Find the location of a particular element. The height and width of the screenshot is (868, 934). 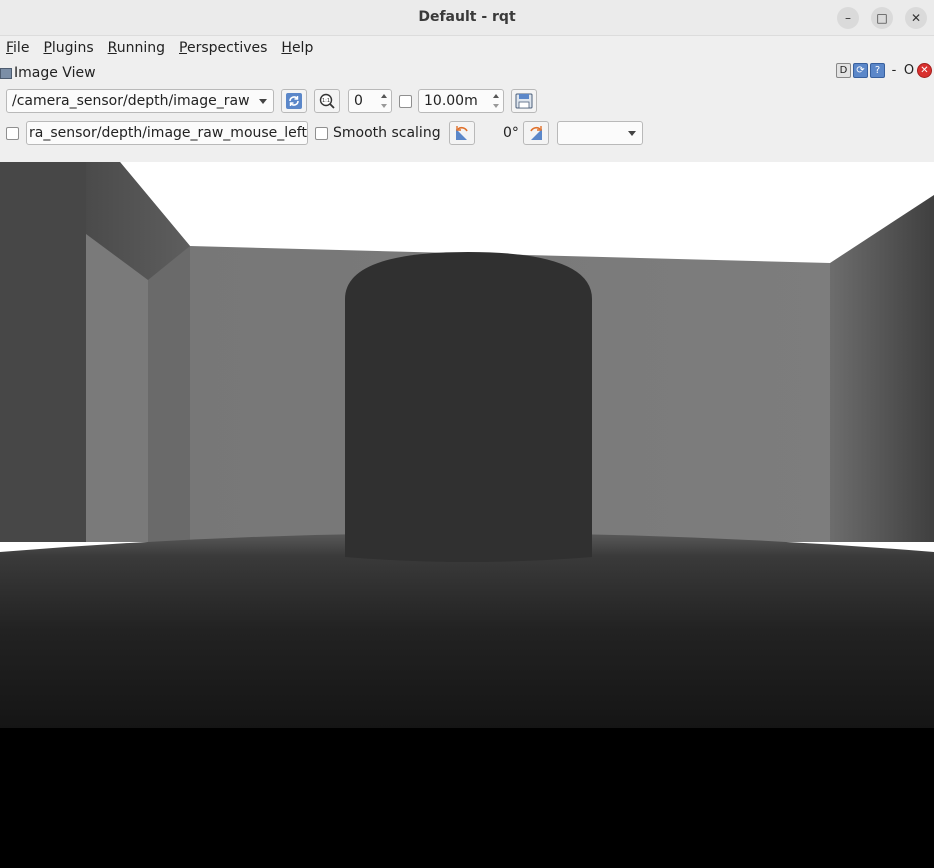

maximize-icon: □ is located at coordinates (882, 18).